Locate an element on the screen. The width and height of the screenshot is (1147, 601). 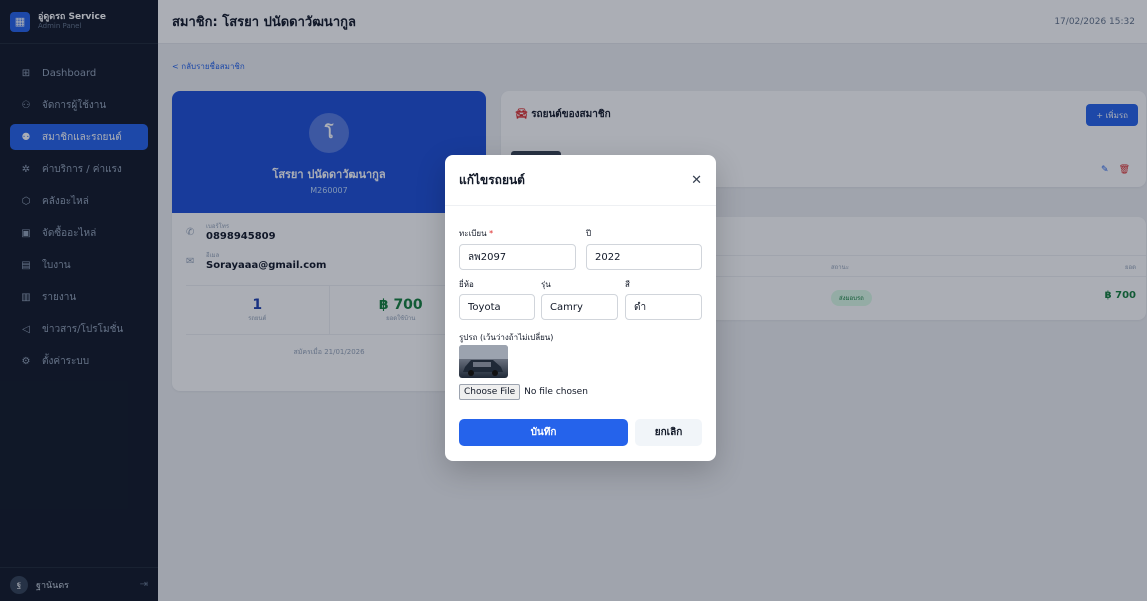
plate-input: ลพ2097 is located at coordinates (517, 257).